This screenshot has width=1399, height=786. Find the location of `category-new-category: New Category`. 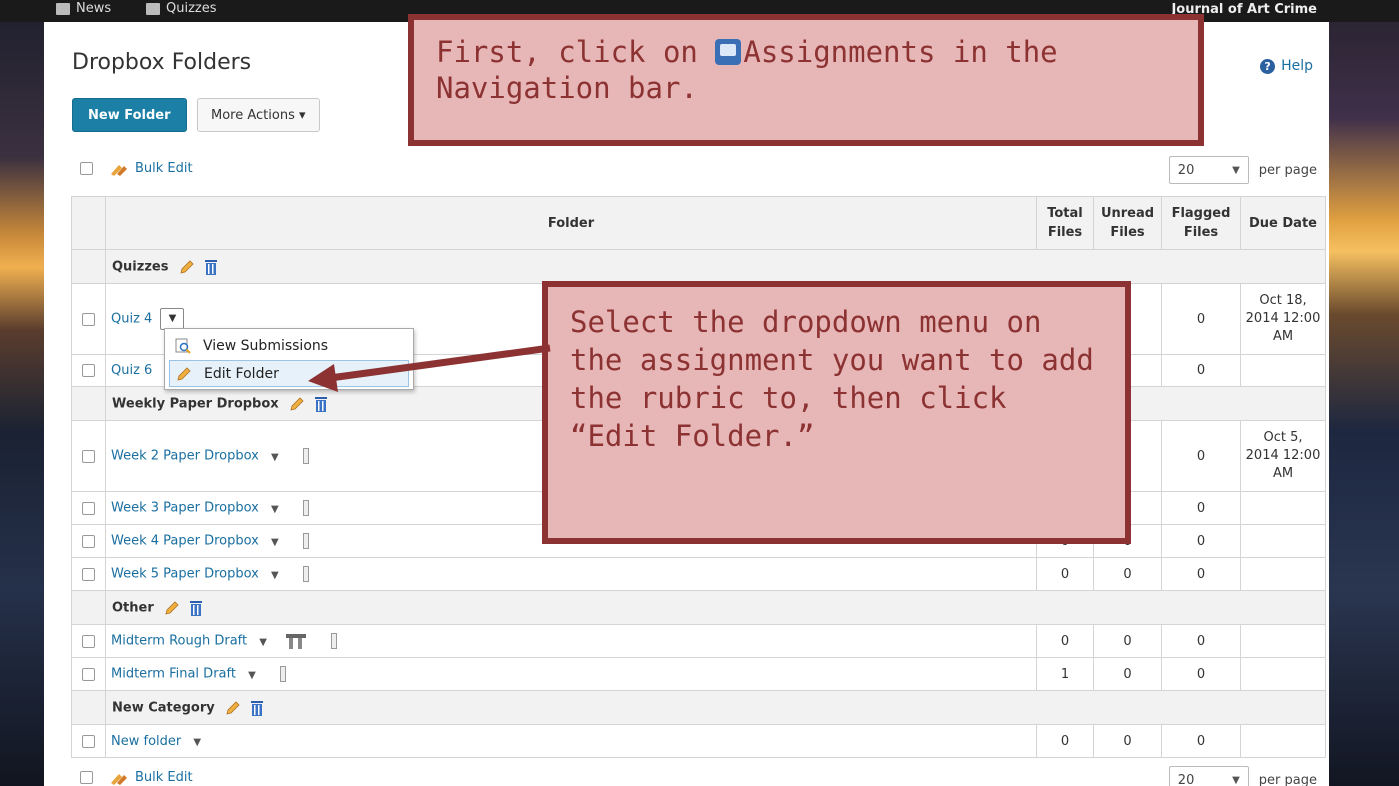

category-new-category: New Category is located at coordinates (715, 707).